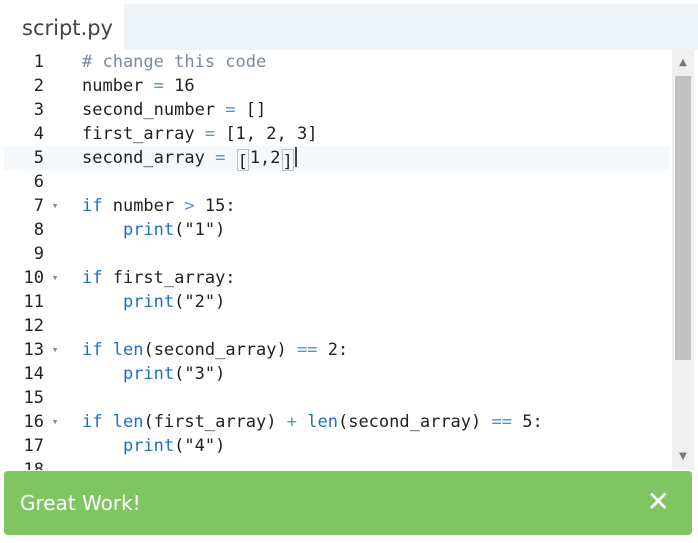 Image resolution: width=698 pixels, height=543 pixels. I want to click on code-text: second_number = [], so click(174, 110).